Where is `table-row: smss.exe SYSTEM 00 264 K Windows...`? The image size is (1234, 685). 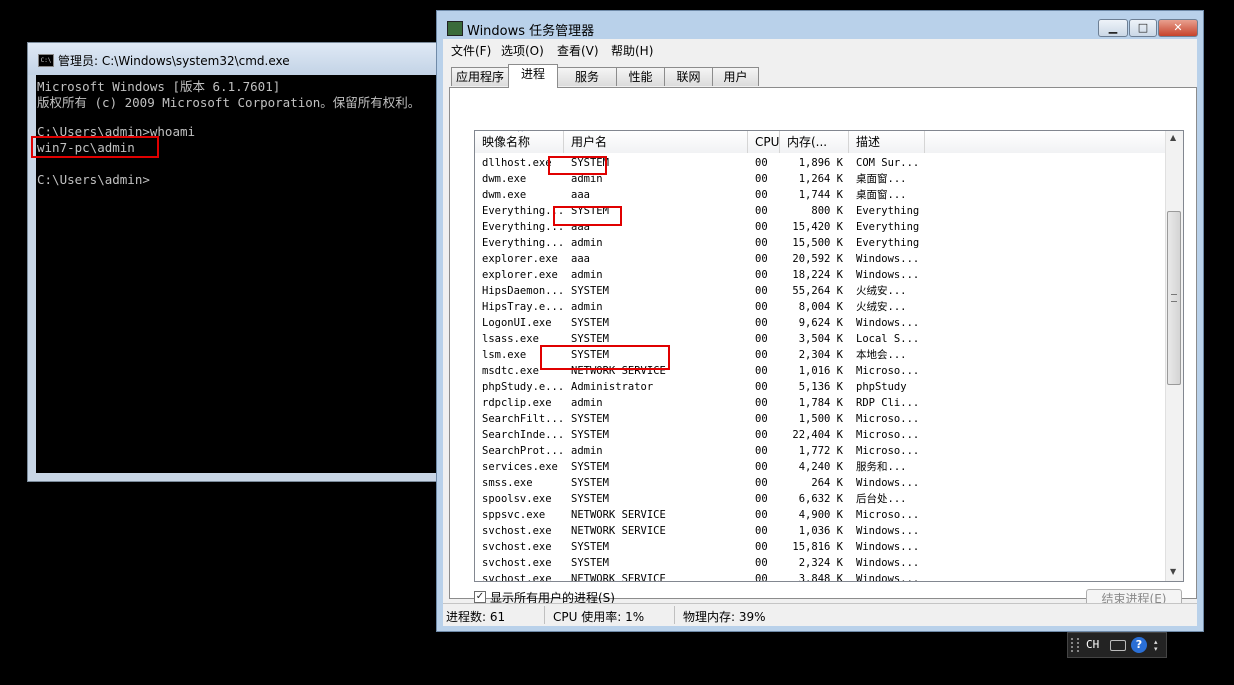
table-row: smss.exe SYSTEM 00 264 K Windows... is located at coordinates (821, 483).